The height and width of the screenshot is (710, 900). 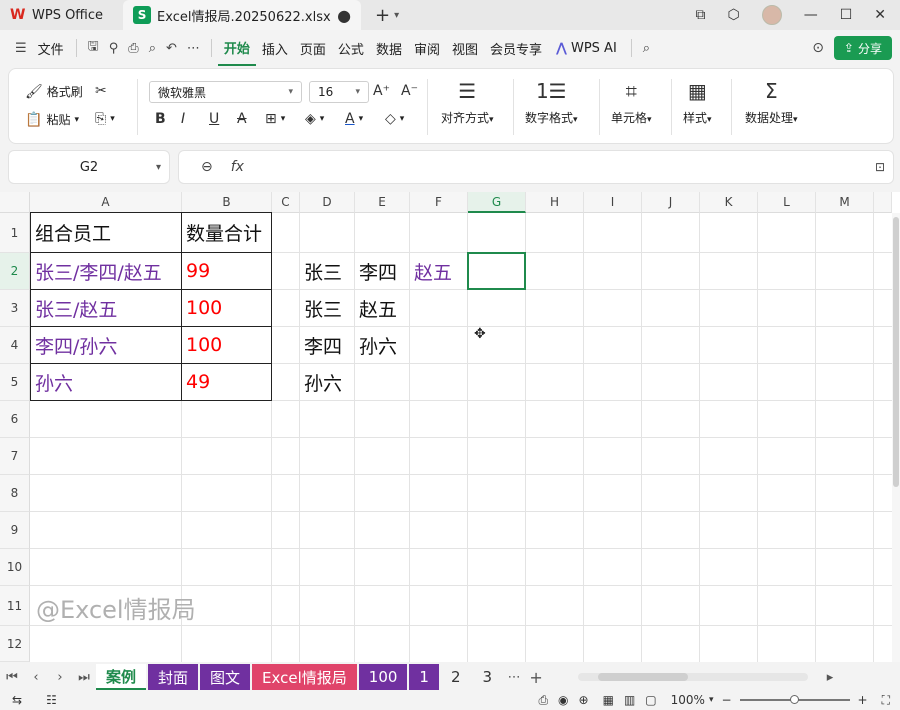 What do you see at coordinates (818, 48) in the screenshot?
I see `cloud-sync-icon: ⊙` at bounding box center [818, 48].